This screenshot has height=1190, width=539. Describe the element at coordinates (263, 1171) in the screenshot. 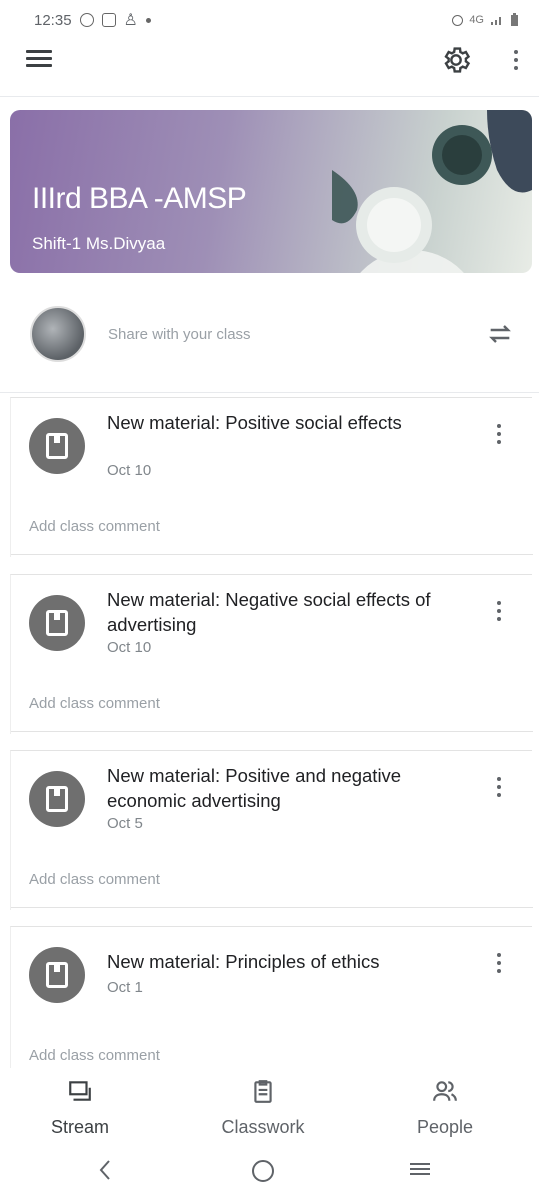

I see `home-icon` at that location.